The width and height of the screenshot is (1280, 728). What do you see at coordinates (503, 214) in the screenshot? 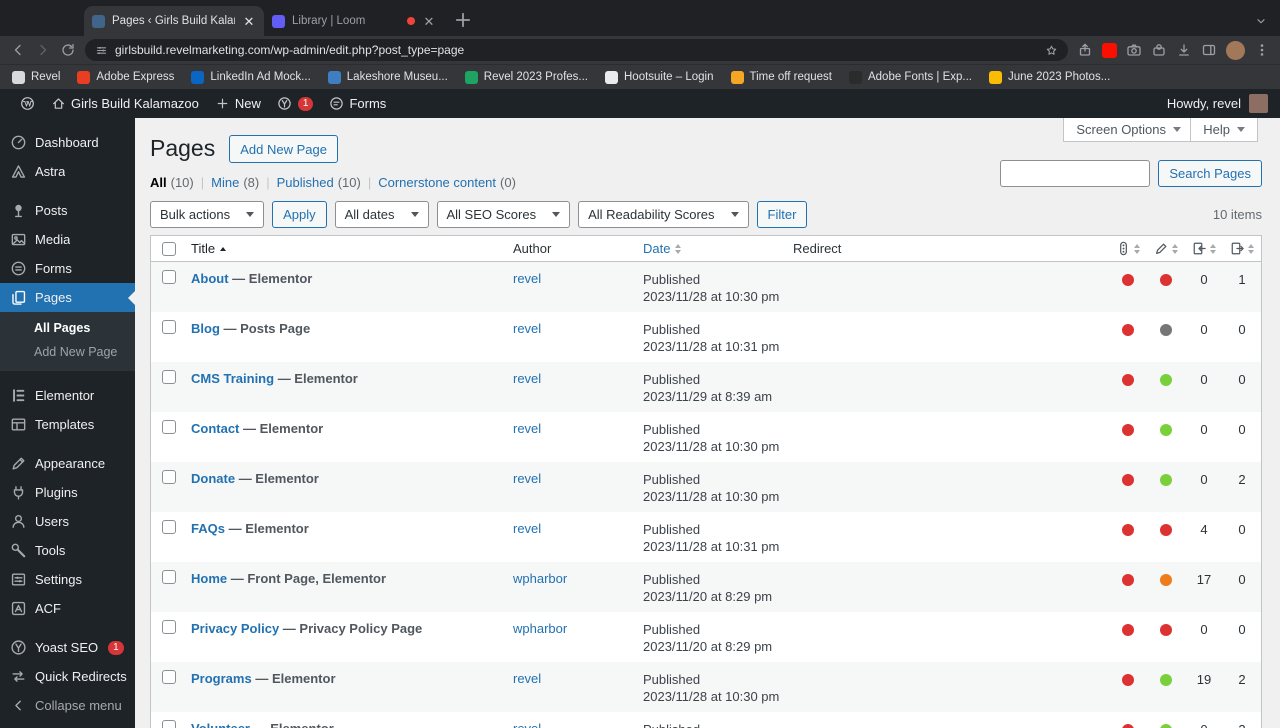
I see `seo-scores-filter-select: All SEO Scores` at bounding box center [503, 214].